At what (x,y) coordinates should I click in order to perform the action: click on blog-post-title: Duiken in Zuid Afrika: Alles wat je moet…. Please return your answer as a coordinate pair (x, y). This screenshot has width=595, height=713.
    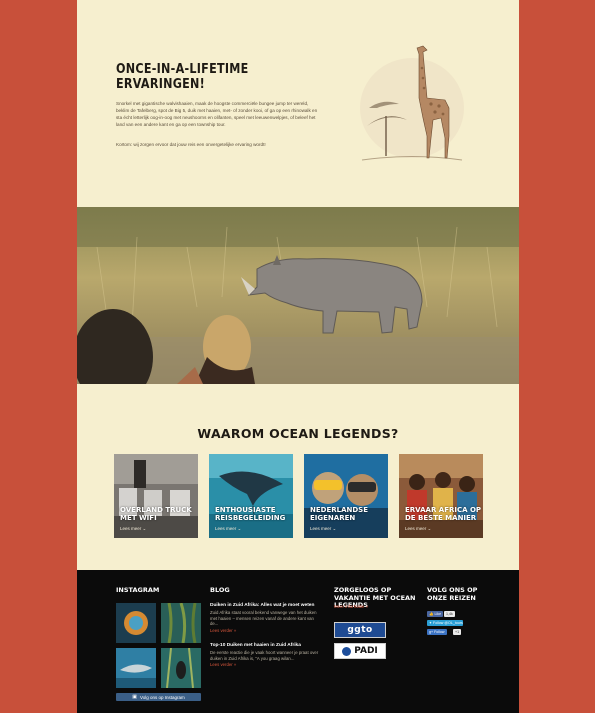
    Looking at the image, I should click on (266, 606).